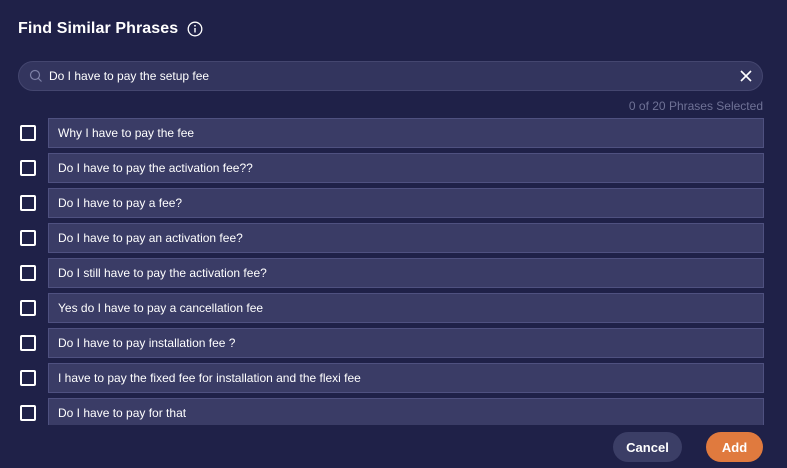 The width and height of the screenshot is (787, 468). I want to click on list-item: Do I have to pay installation fee ?, so click(391, 343).